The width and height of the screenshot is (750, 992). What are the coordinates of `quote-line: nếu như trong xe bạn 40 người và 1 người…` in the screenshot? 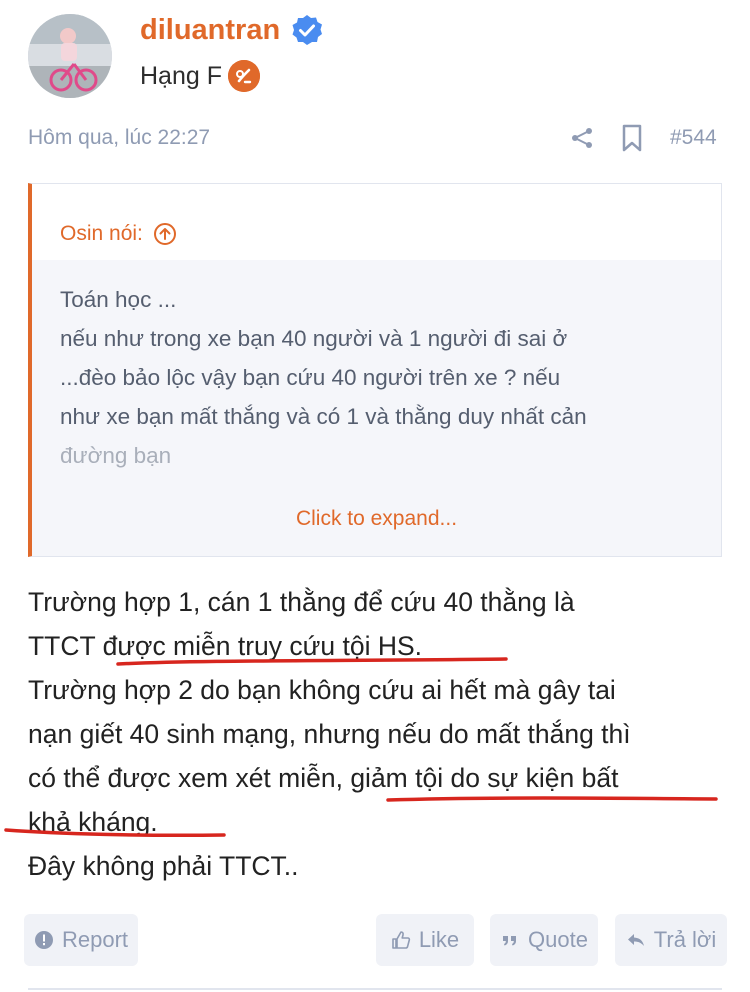 It's located at (314, 338).